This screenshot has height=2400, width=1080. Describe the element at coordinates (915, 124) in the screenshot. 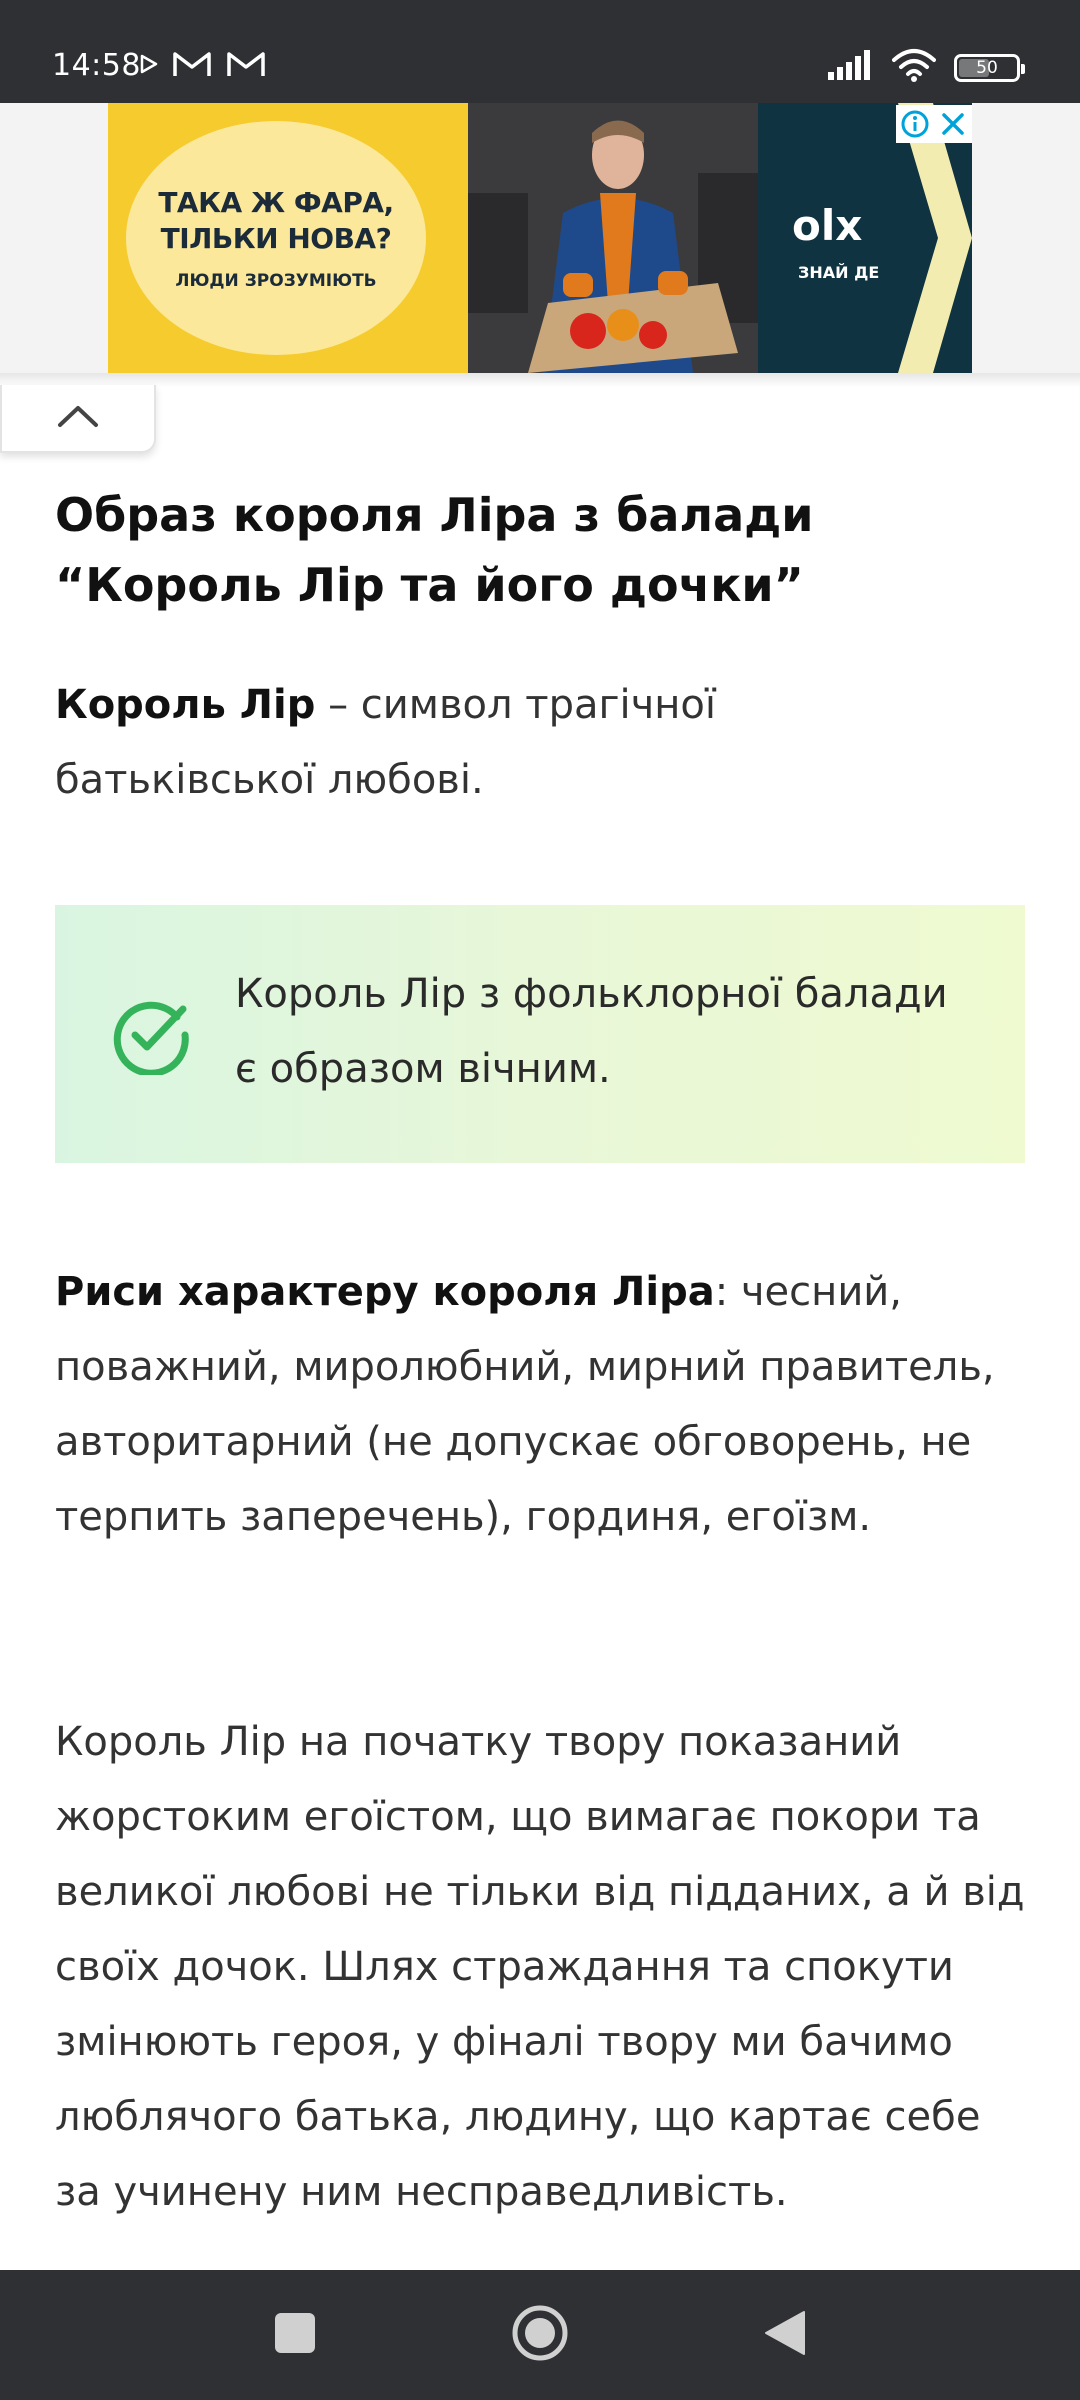

I see `ad-info-icon` at that location.